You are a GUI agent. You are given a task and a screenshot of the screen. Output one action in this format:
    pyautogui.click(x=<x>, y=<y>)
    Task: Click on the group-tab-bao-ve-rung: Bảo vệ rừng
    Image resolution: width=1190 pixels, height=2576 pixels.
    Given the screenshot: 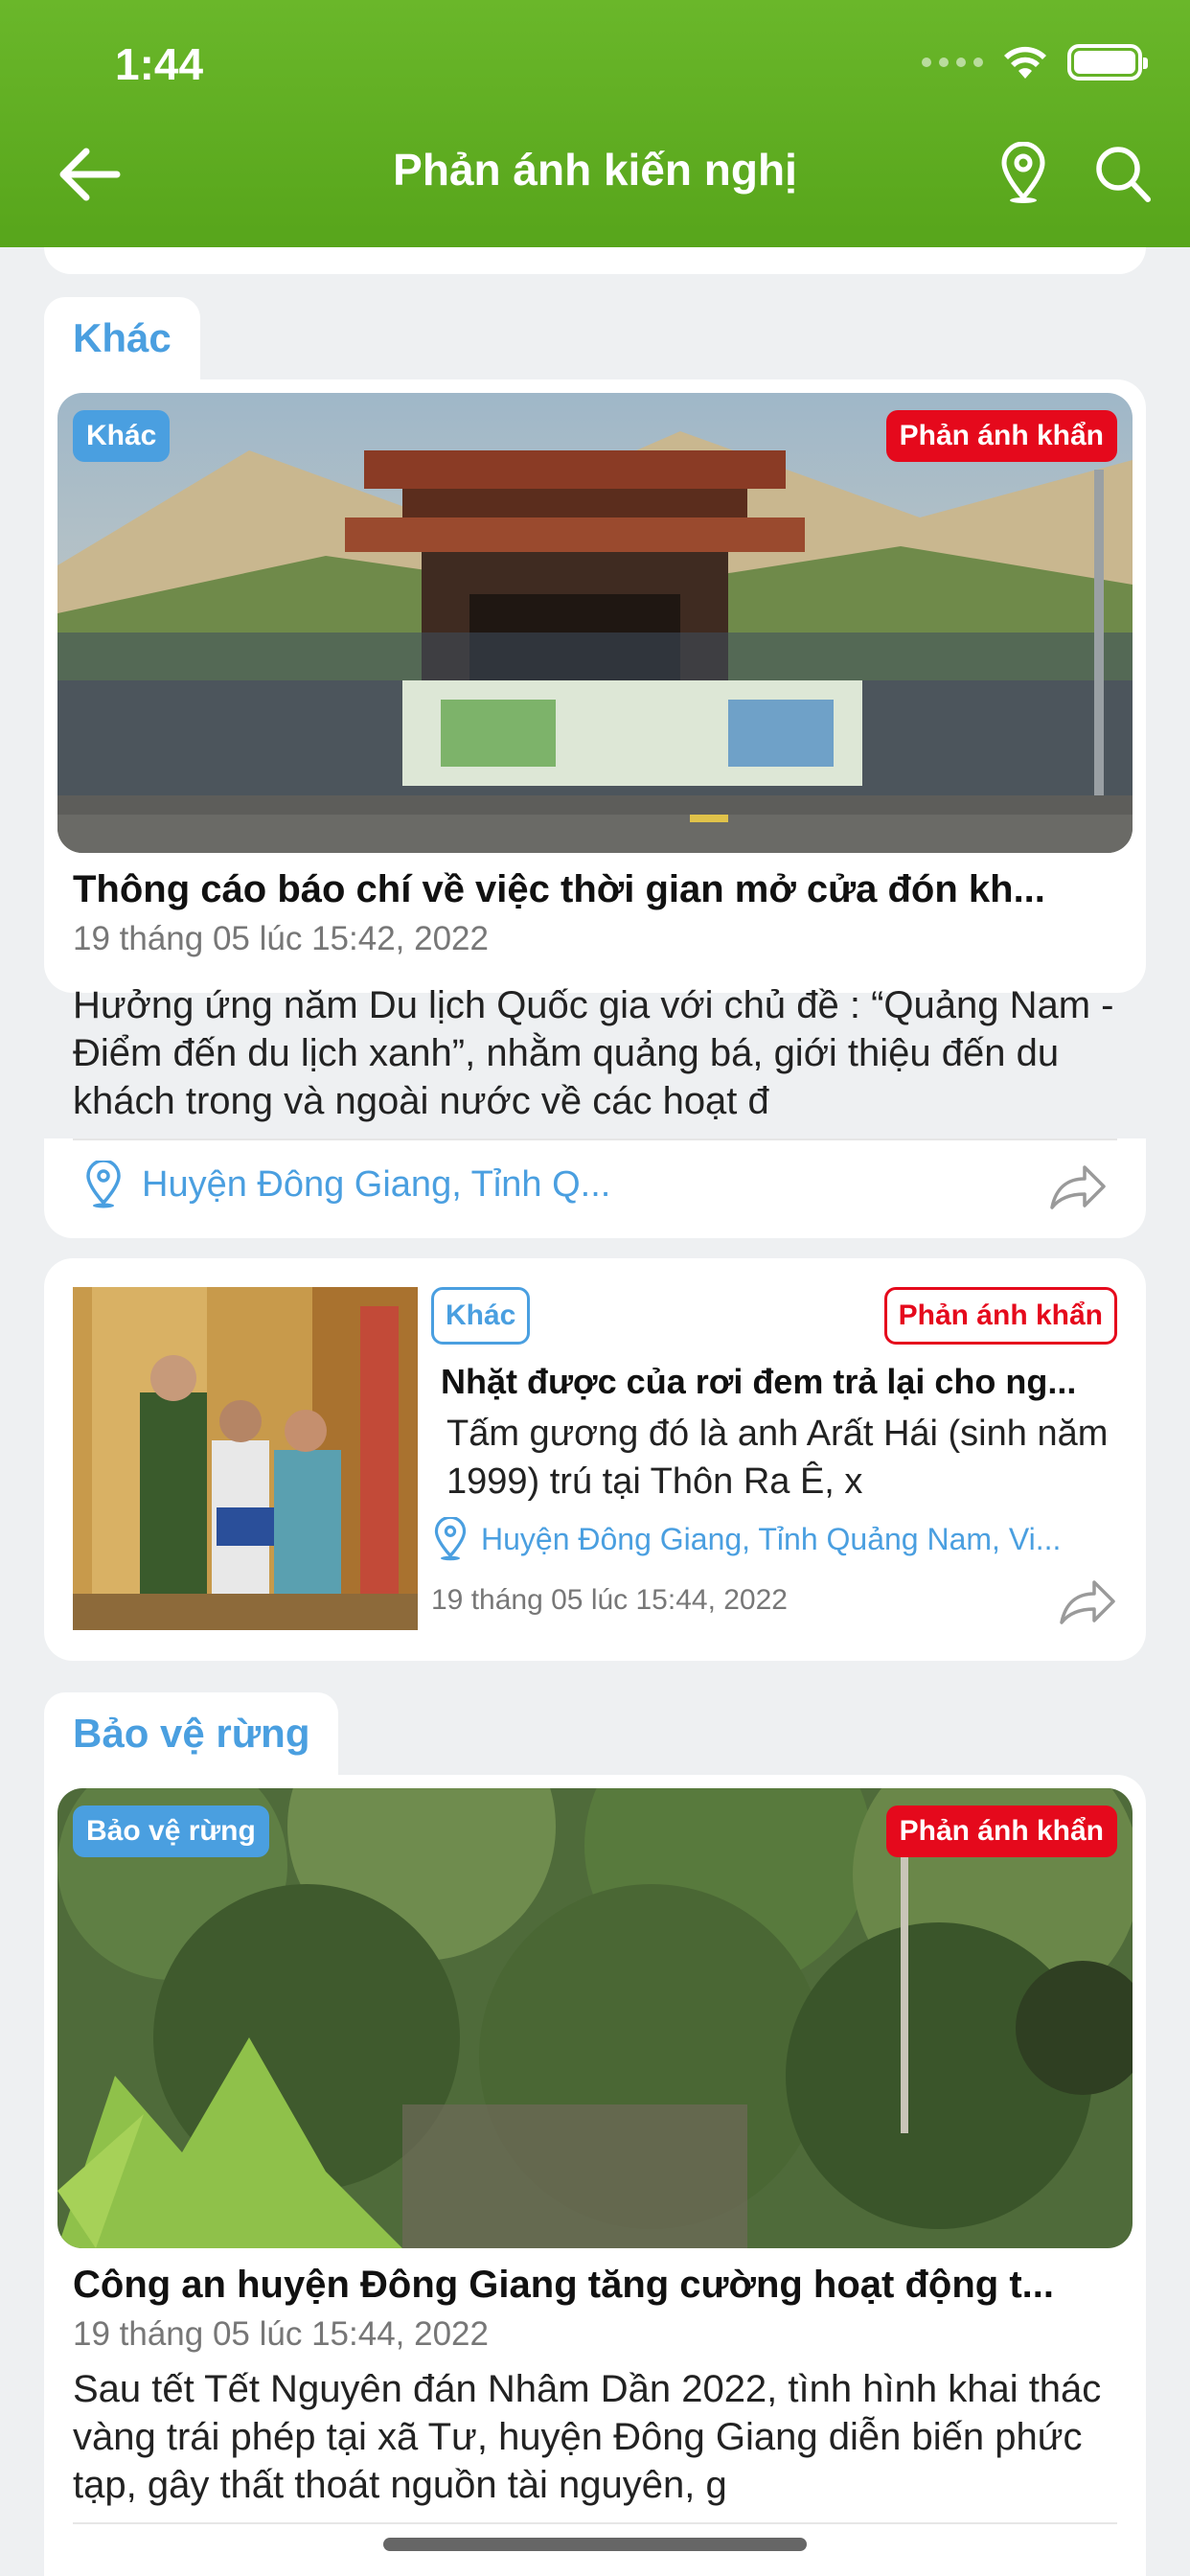 What is the action you would take?
    pyautogui.click(x=191, y=1733)
    